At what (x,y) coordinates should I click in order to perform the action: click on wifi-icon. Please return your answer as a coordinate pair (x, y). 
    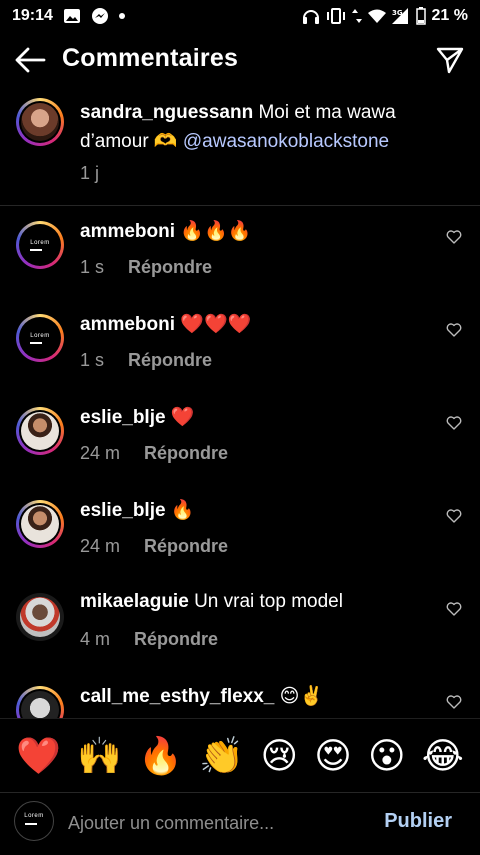
    Looking at the image, I should click on (376, 16).